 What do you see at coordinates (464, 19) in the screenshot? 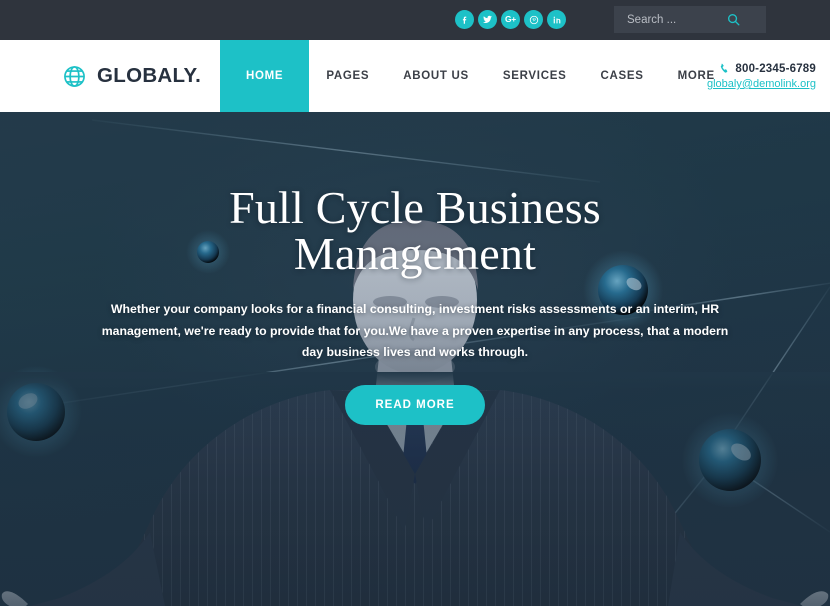
I see `facebook-icon` at bounding box center [464, 19].